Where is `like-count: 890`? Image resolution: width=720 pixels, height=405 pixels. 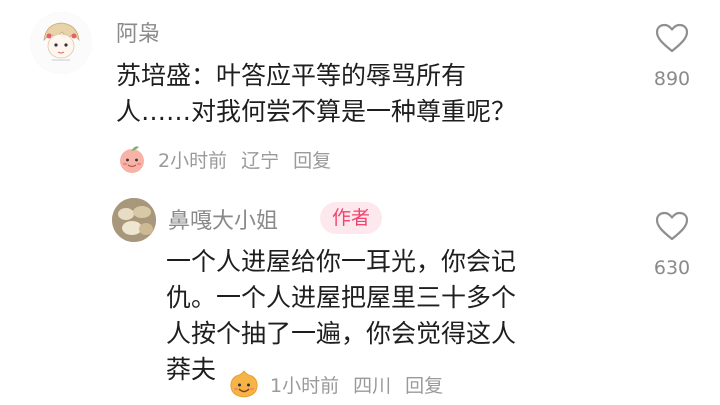 like-count: 890 is located at coordinates (672, 79).